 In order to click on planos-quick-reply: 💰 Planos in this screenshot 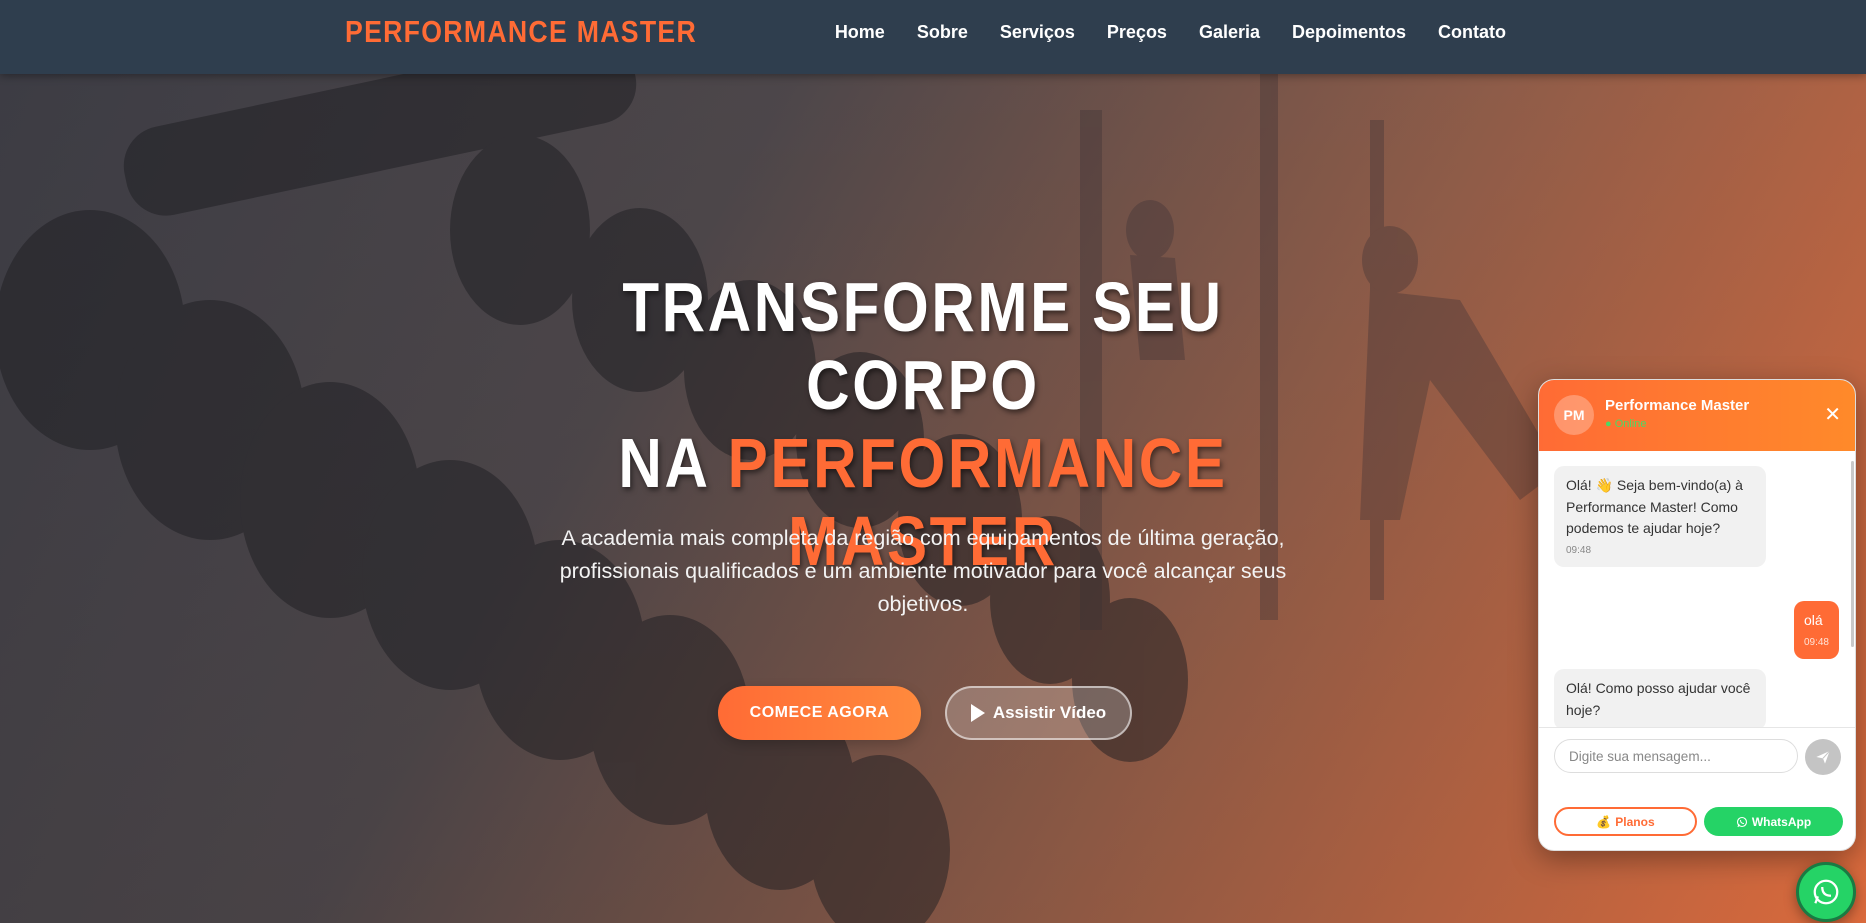, I will do `click(1625, 821)`.